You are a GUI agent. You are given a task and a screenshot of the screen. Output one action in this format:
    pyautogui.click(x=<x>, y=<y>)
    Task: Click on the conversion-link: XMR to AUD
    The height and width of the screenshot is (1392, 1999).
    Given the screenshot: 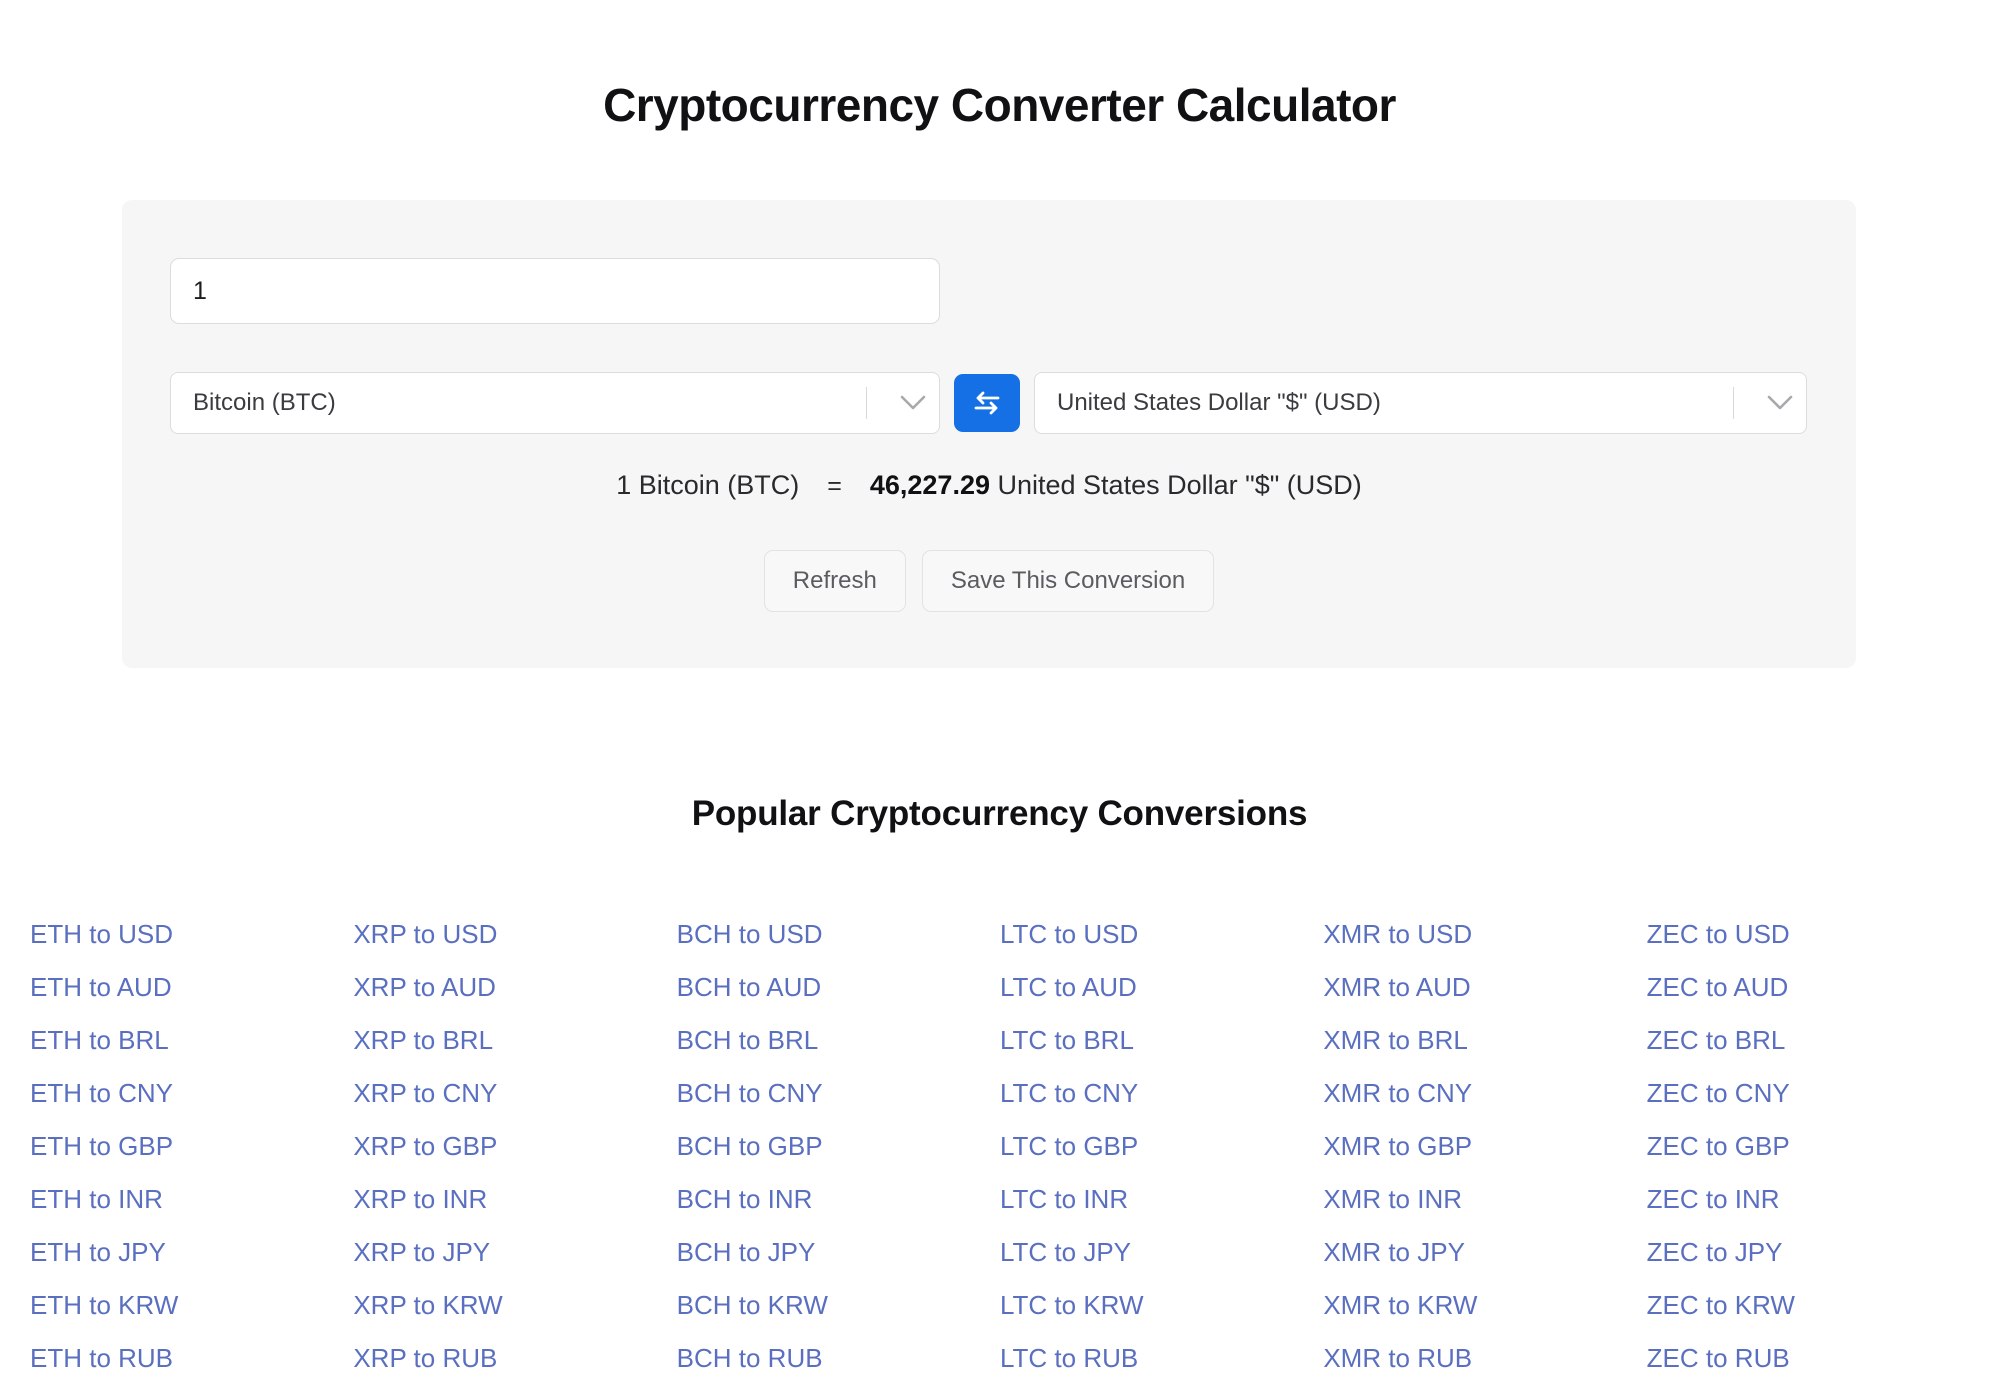 What is the action you would take?
    pyautogui.click(x=1484, y=987)
    